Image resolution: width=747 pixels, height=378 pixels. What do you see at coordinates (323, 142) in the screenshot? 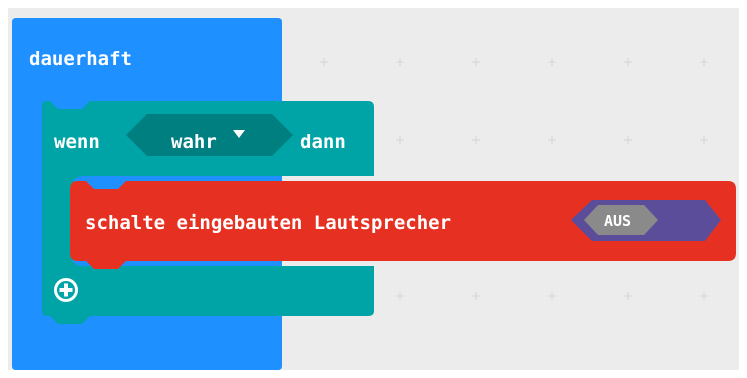
I see `then-label: dann` at bounding box center [323, 142].